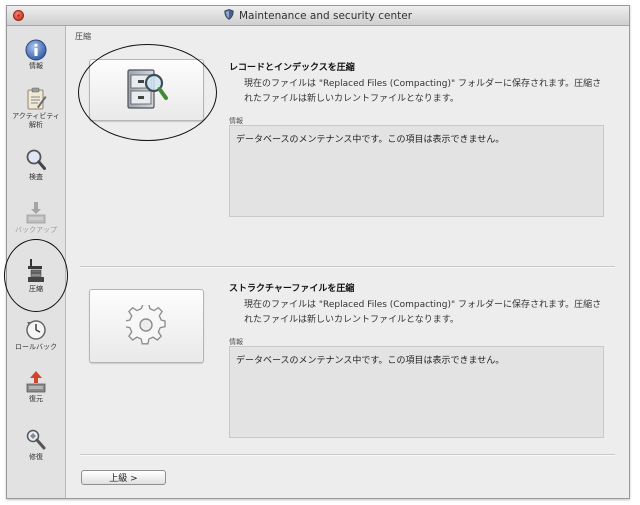 The image size is (640, 505). What do you see at coordinates (325, 15) in the screenshot?
I see `window-title: Maintenance and security center` at bounding box center [325, 15].